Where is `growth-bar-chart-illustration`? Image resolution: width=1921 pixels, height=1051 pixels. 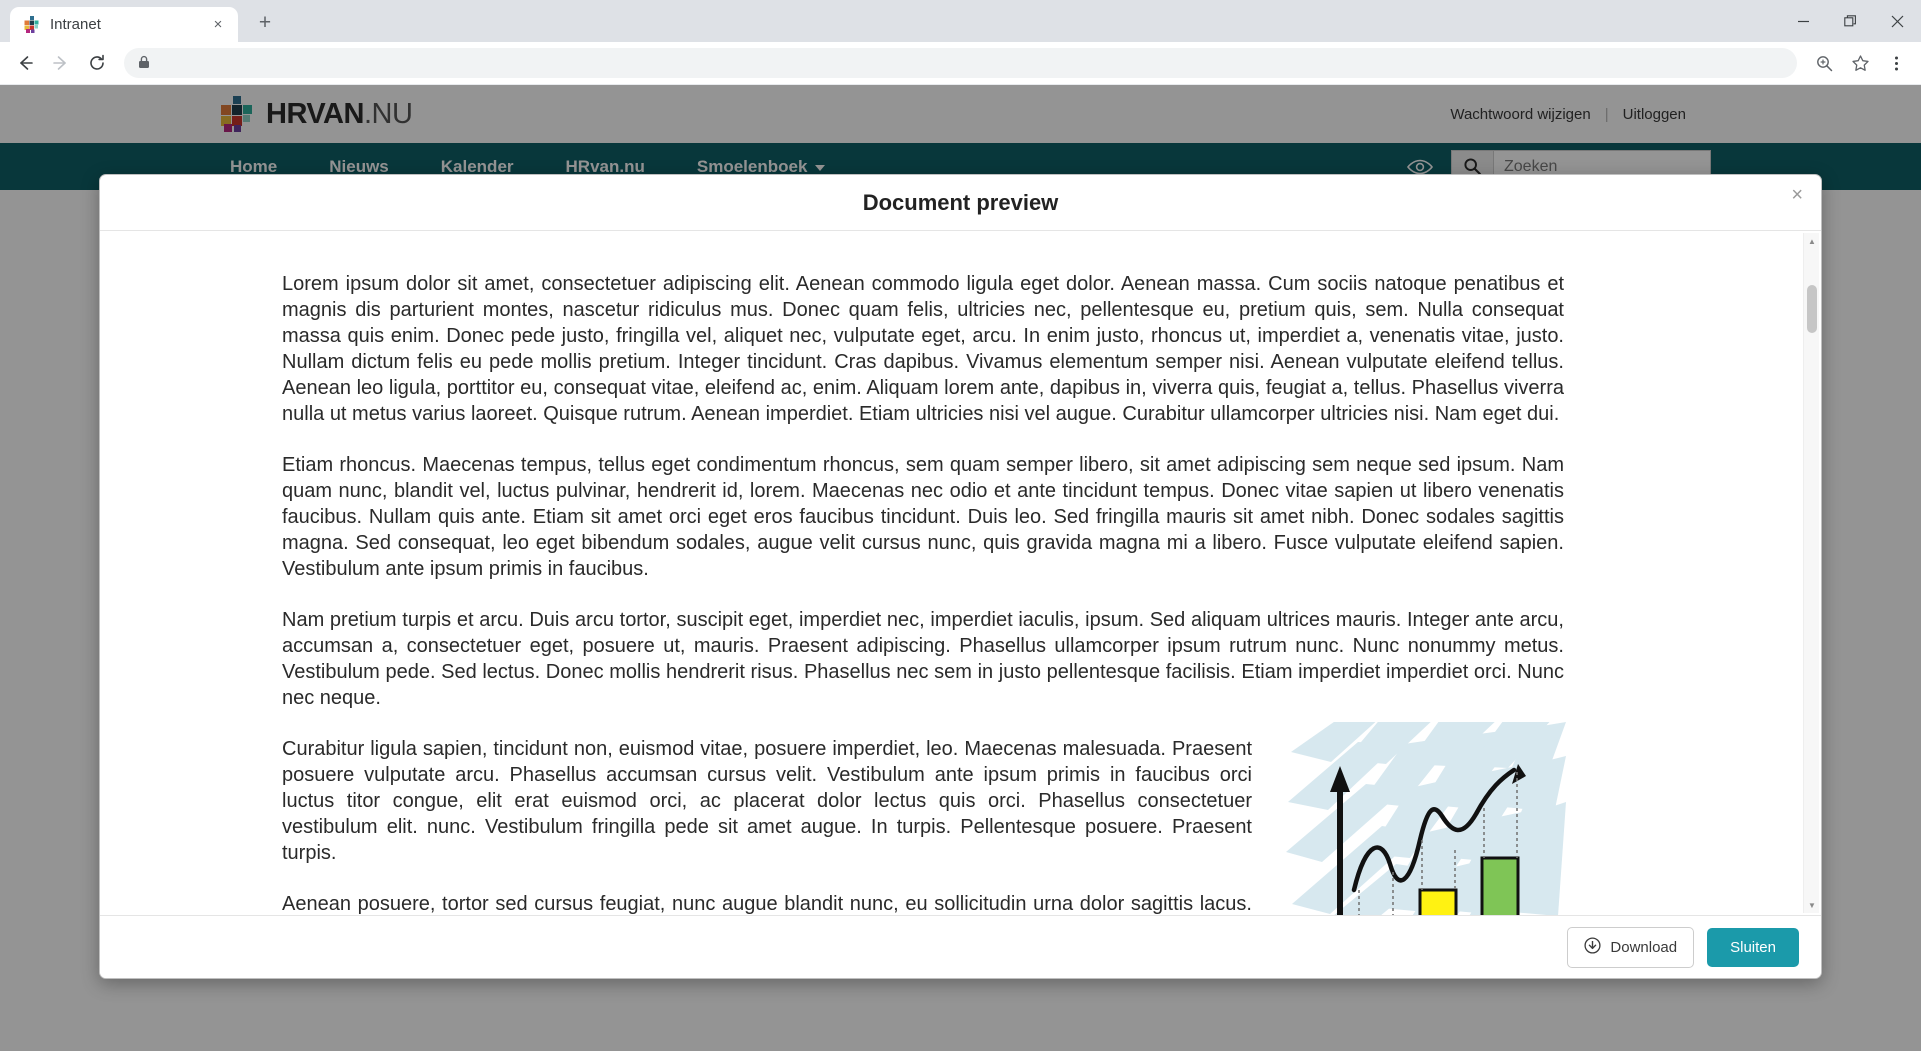
growth-bar-chart-illustration is located at coordinates (1426, 816).